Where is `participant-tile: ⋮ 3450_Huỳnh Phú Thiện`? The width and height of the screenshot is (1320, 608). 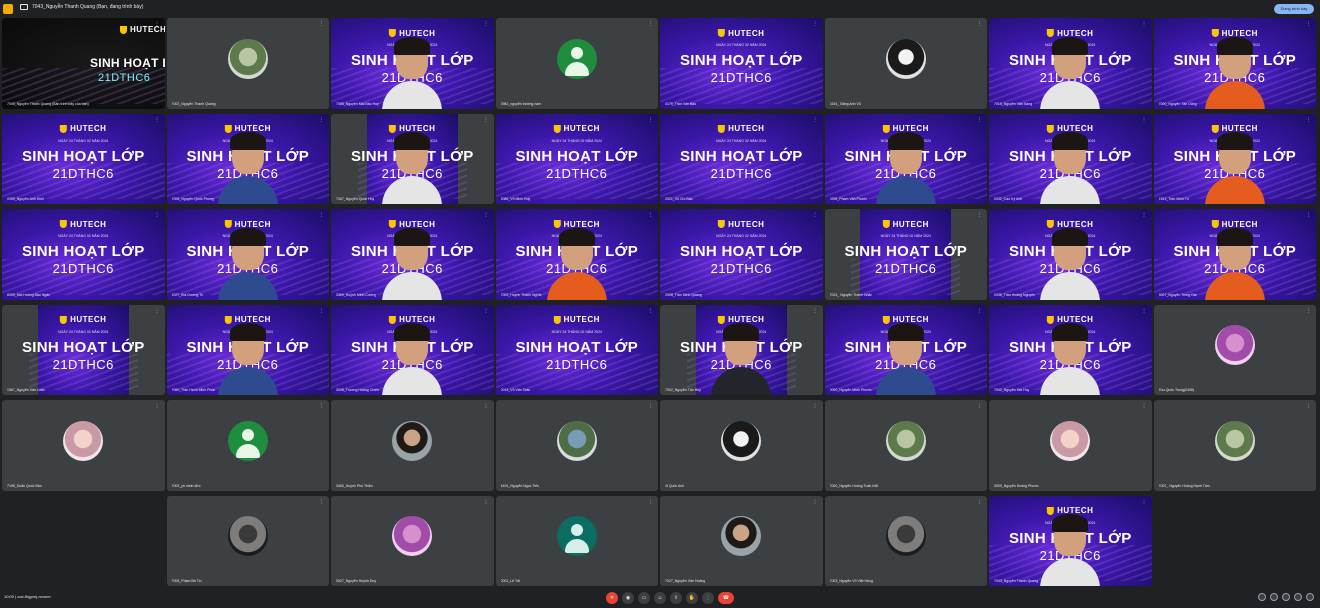 participant-tile: ⋮ 3450_Huỳnh Phú Thiện is located at coordinates (412, 445).